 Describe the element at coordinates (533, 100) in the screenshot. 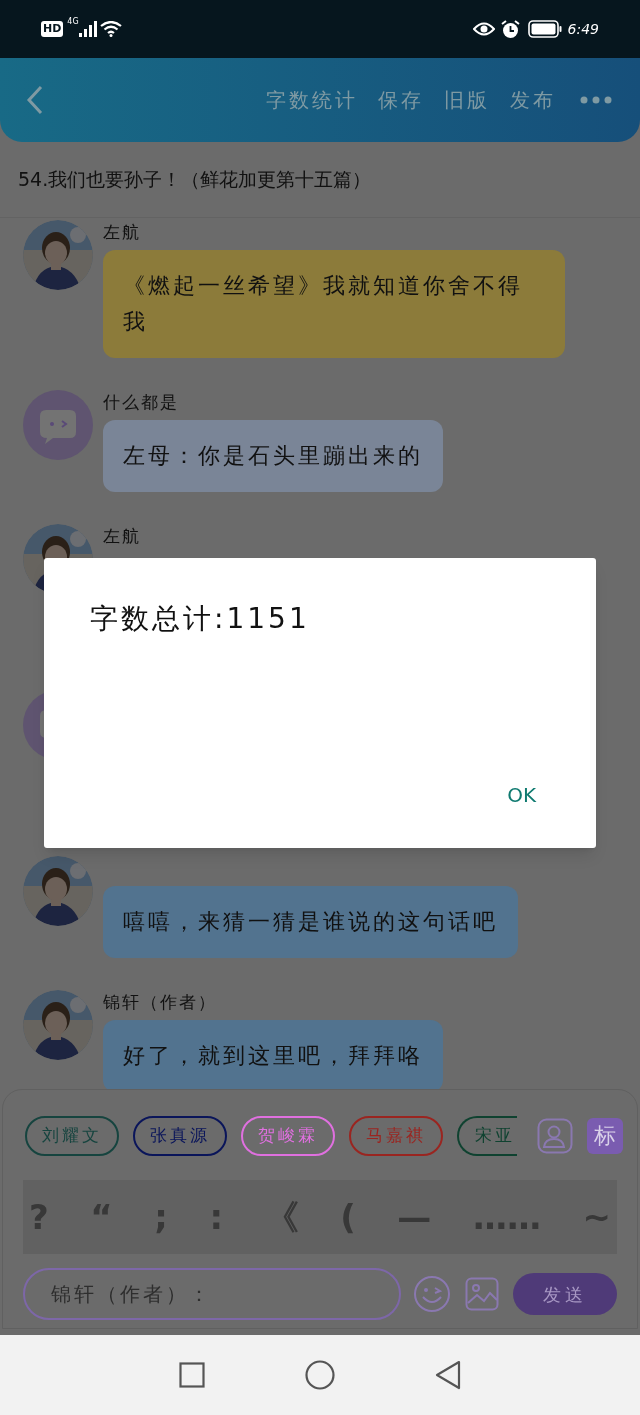

I see `header-action: 发布` at that location.